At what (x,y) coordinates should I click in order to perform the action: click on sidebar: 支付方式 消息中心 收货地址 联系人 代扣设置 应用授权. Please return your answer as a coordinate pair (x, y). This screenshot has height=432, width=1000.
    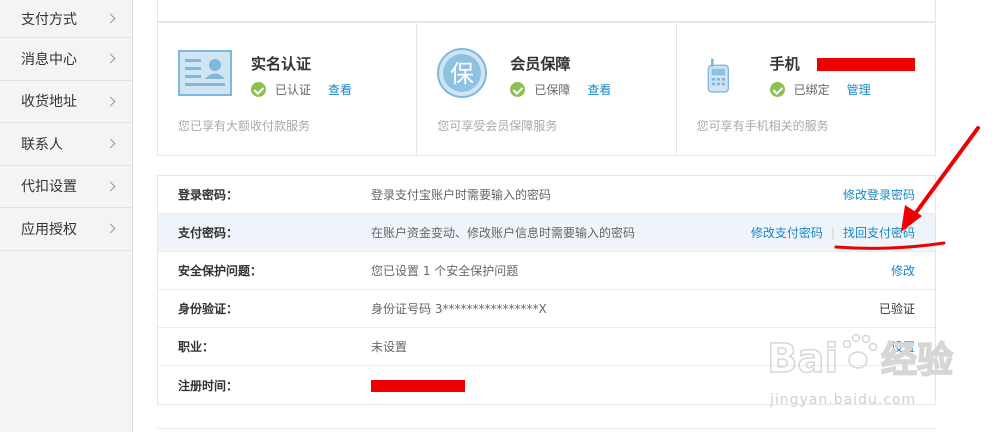
    Looking at the image, I should click on (66, 216).